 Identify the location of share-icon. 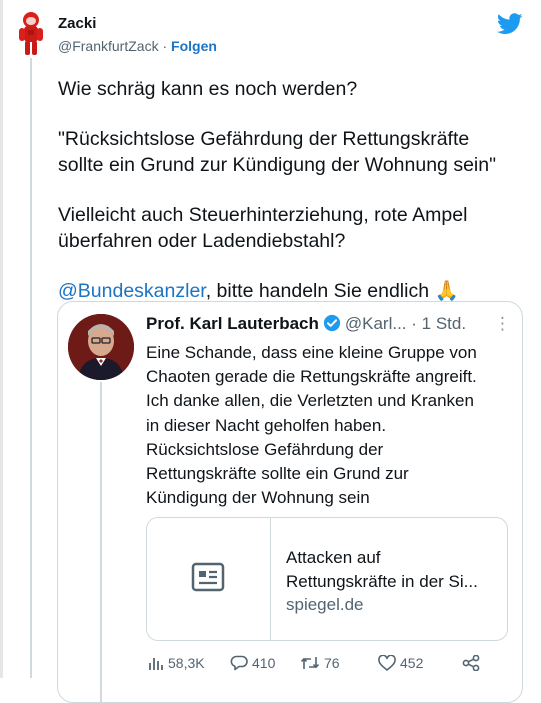
(471, 663).